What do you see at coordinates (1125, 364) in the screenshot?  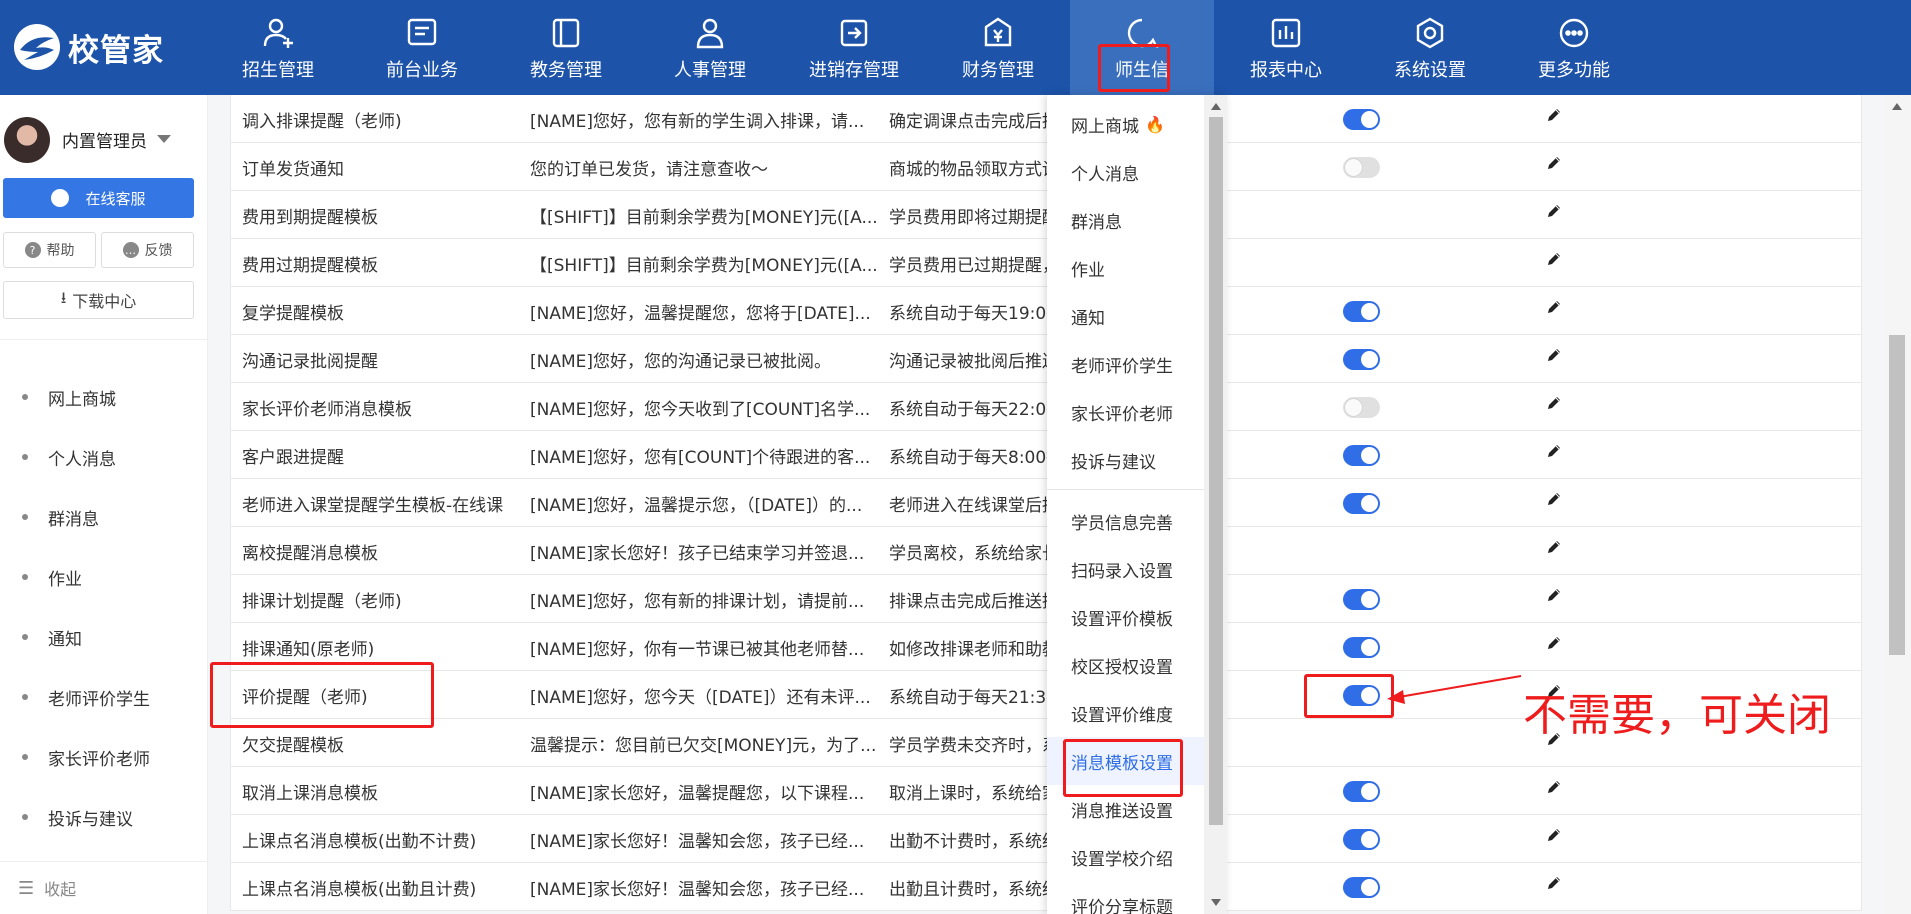 I see `dropdown-item-teacher-evaluate-student: 老师评价学生` at bounding box center [1125, 364].